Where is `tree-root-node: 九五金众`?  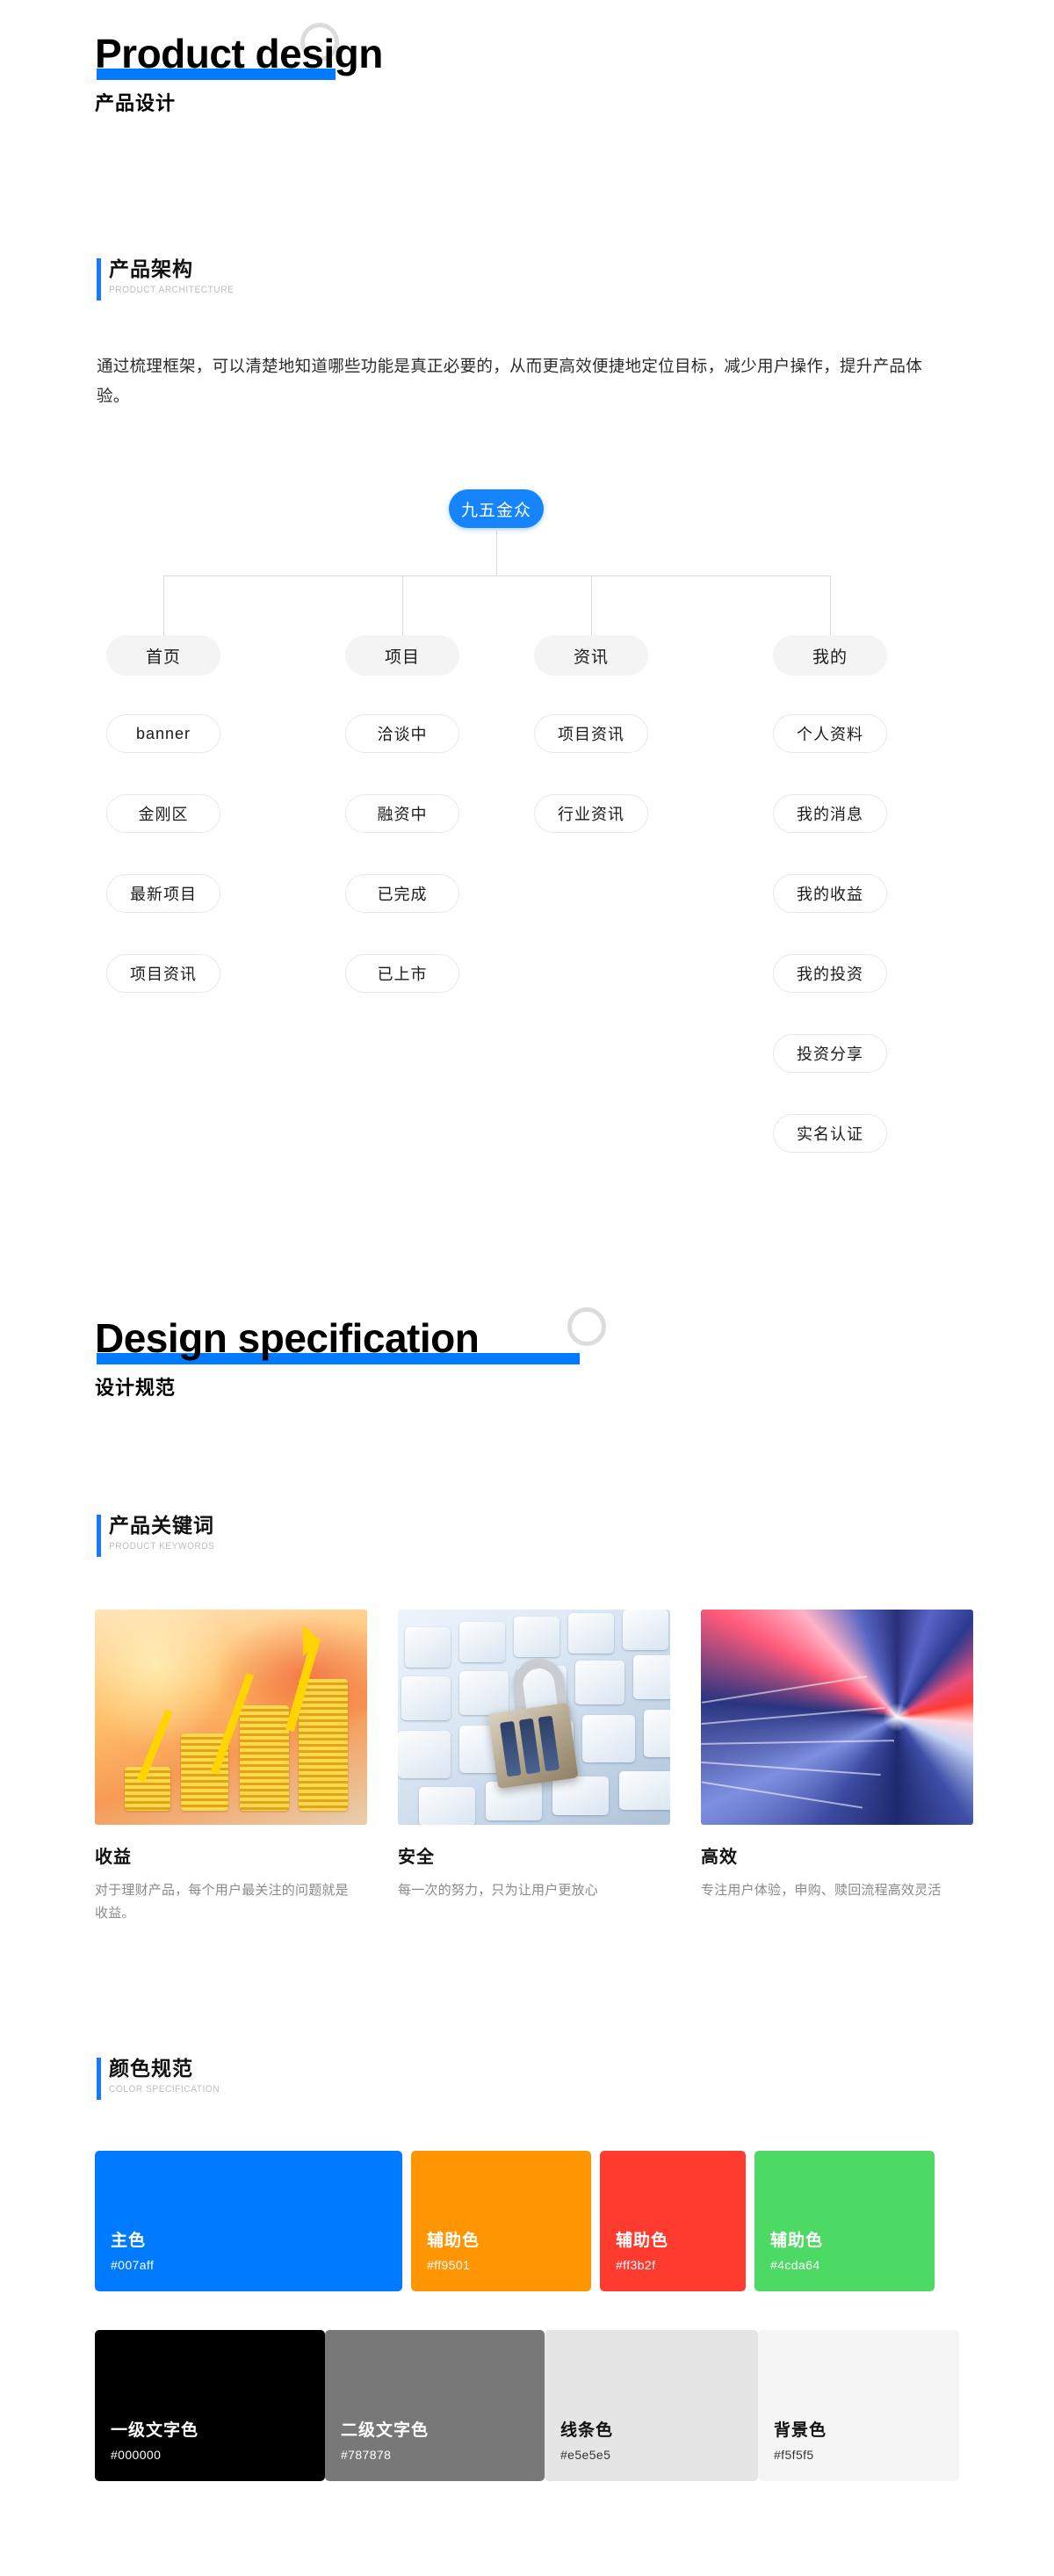 tree-root-node: 九五金众 is located at coordinates (496, 508).